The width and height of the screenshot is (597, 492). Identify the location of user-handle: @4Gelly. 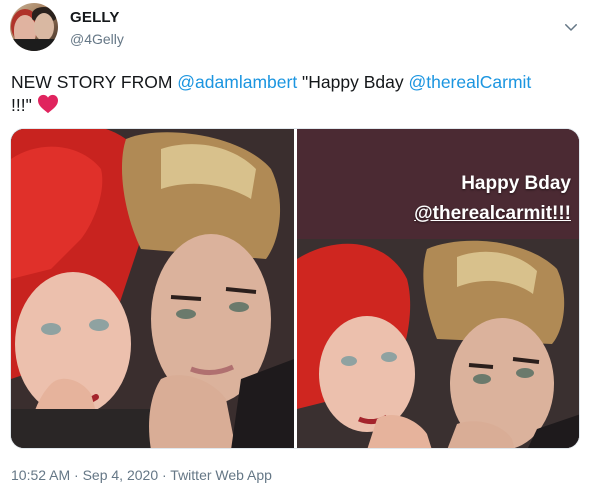
(97, 39).